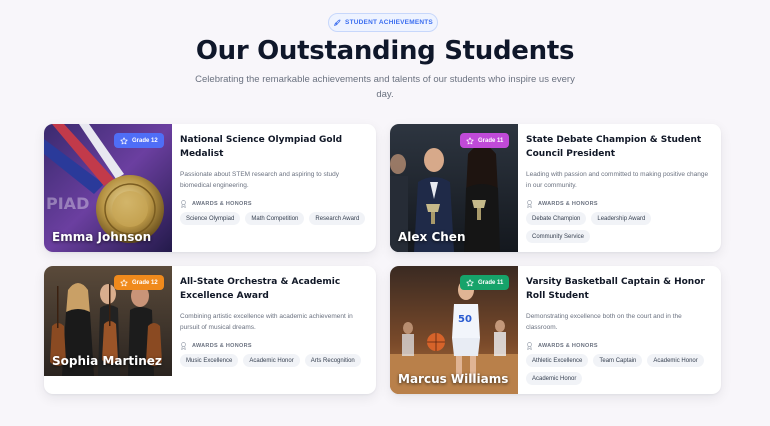  Describe the element at coordinates (107, 361) in the screenshot. I see `student-name: Sophia Martinez` at that location.